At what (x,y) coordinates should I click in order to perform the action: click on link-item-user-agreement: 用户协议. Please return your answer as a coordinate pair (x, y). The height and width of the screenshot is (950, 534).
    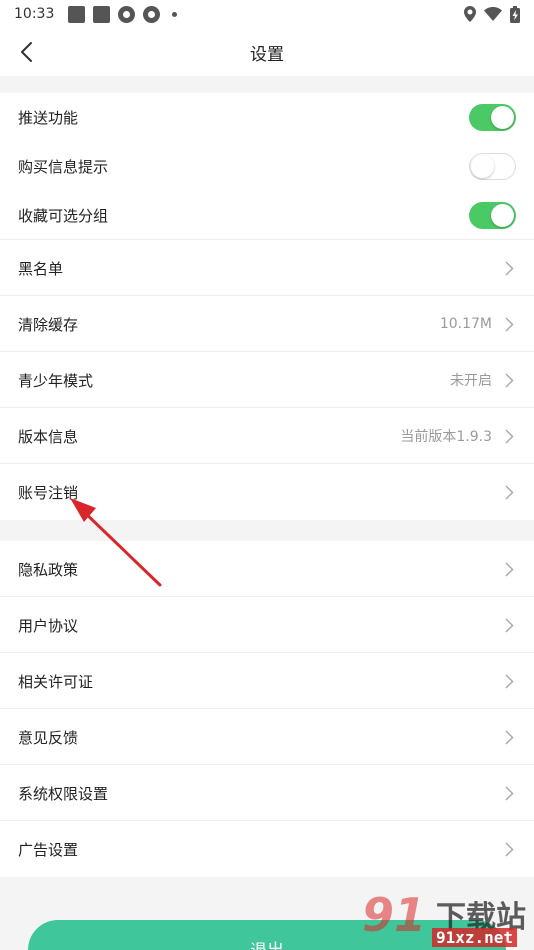
    Looking at the image, I should click on (267, 625).